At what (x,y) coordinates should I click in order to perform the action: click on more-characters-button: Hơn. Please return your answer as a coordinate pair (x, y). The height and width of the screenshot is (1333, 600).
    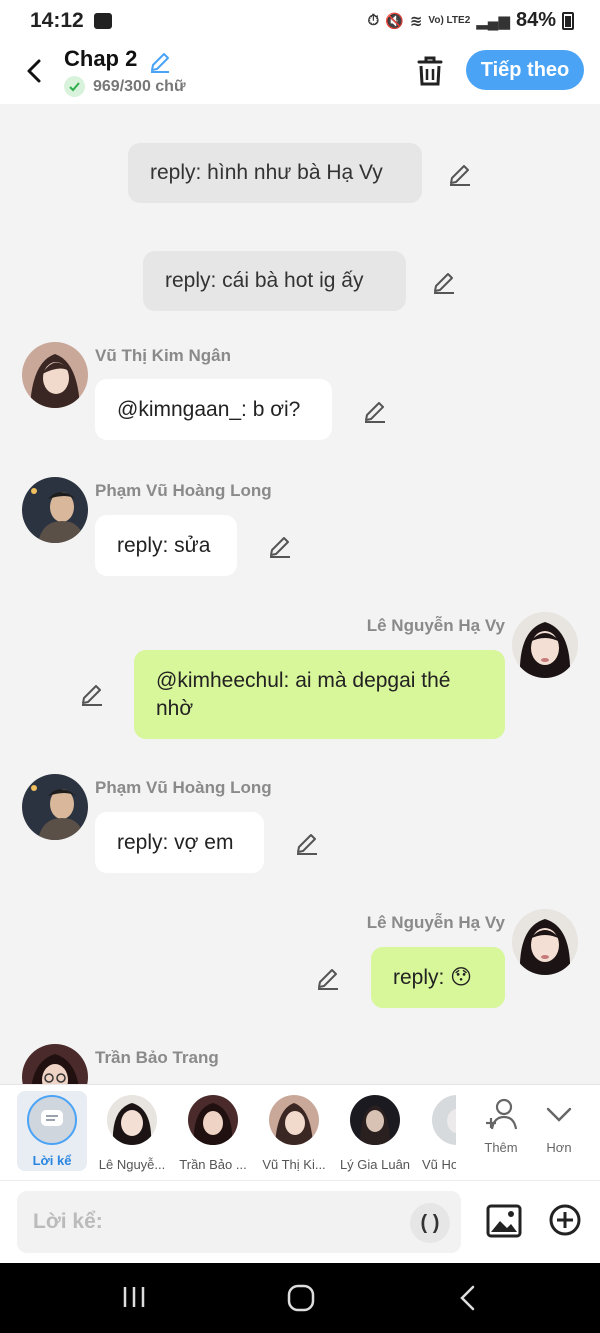
    Looking at the image, I should click on (559, 1126).